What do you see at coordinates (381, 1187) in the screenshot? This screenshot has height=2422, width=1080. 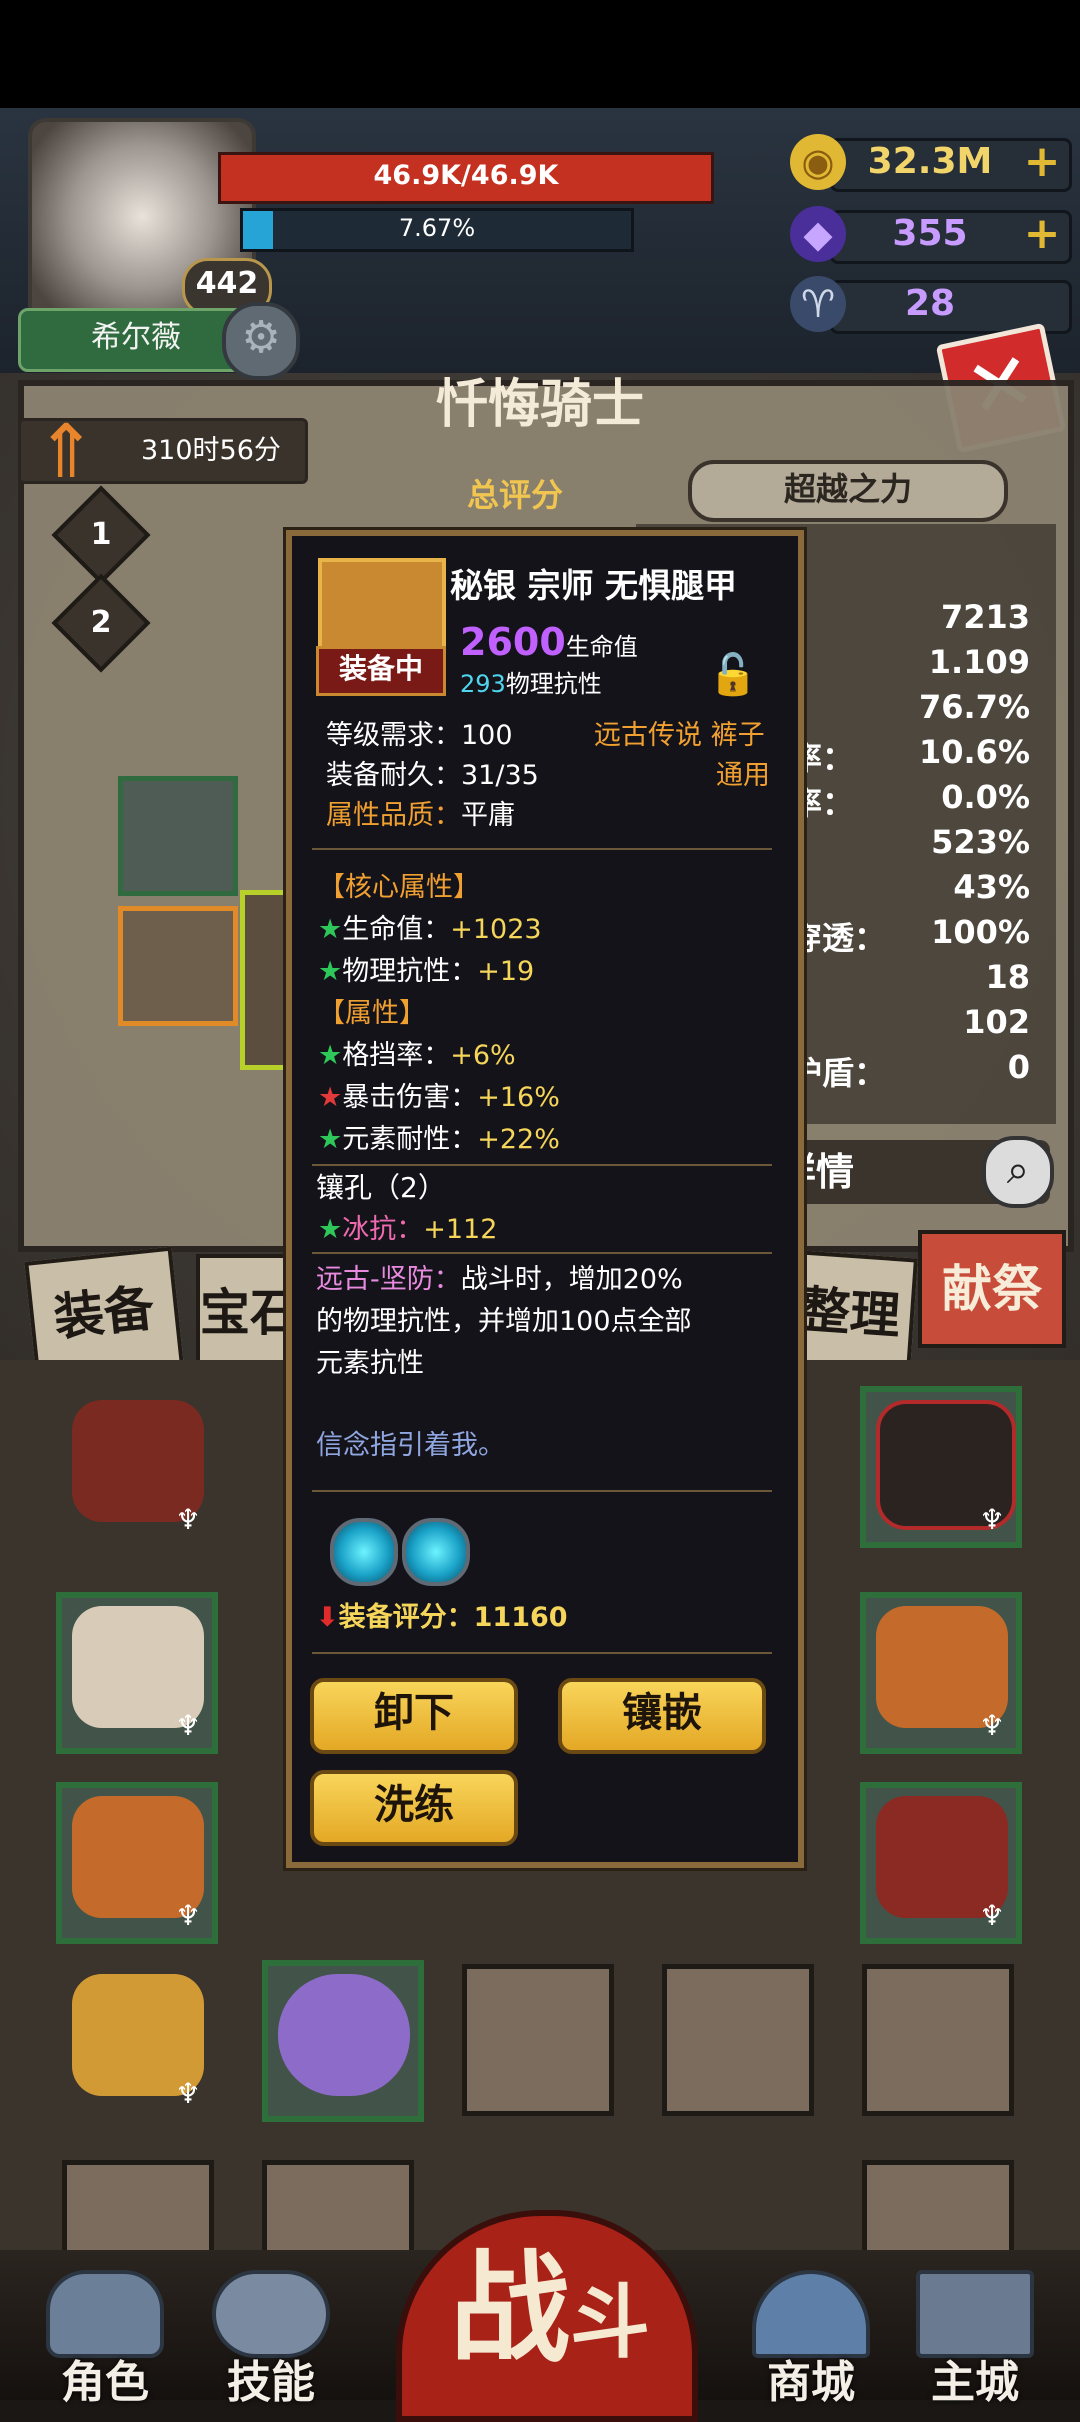 I see `socket-header: 镶孔（2）` at bounding box center [381, 1187].